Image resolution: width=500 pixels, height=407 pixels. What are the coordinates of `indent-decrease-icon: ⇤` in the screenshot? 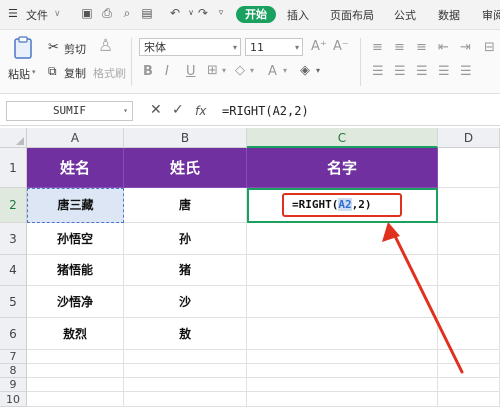 It's located at (443, 47).